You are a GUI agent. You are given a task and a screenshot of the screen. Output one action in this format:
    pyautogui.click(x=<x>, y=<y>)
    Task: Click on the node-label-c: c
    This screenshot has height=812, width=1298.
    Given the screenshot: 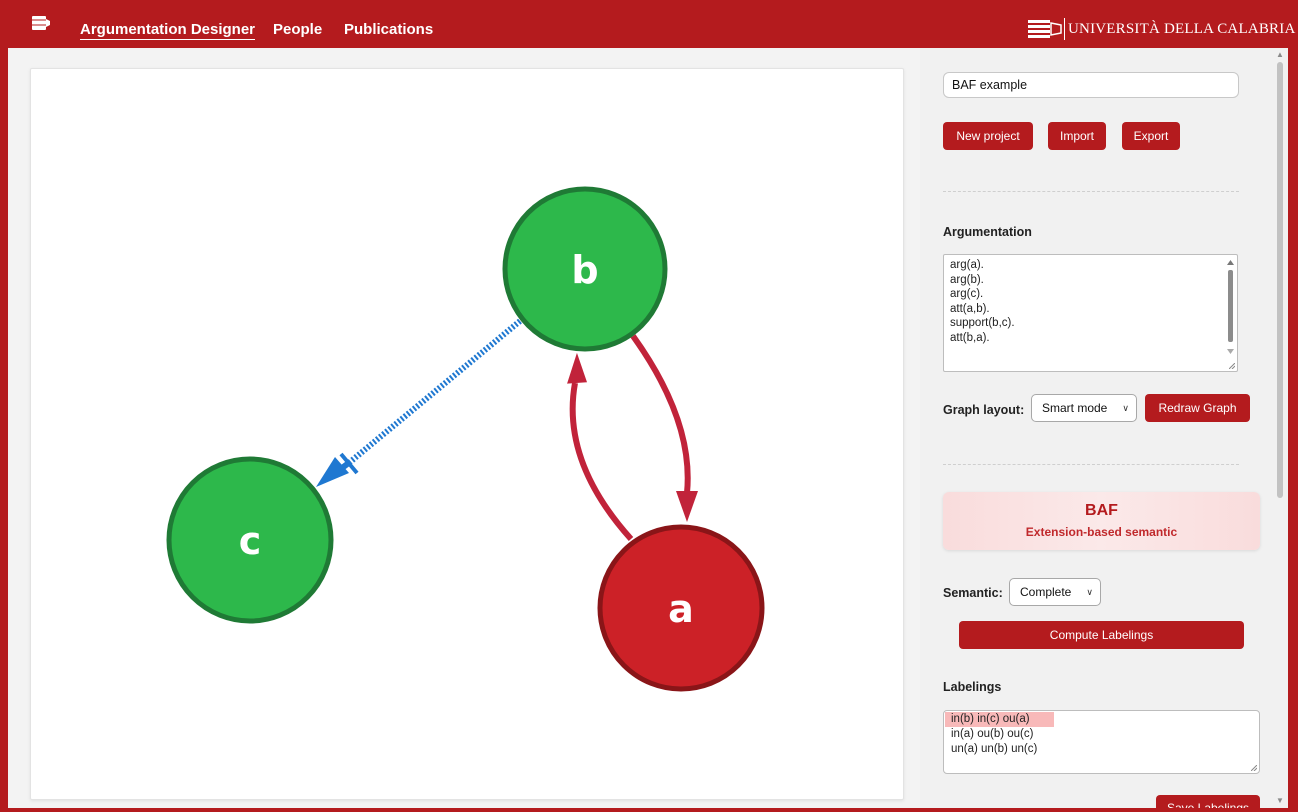 What is the action you would take?
    pyautogui.click(x=250, y=541)
    